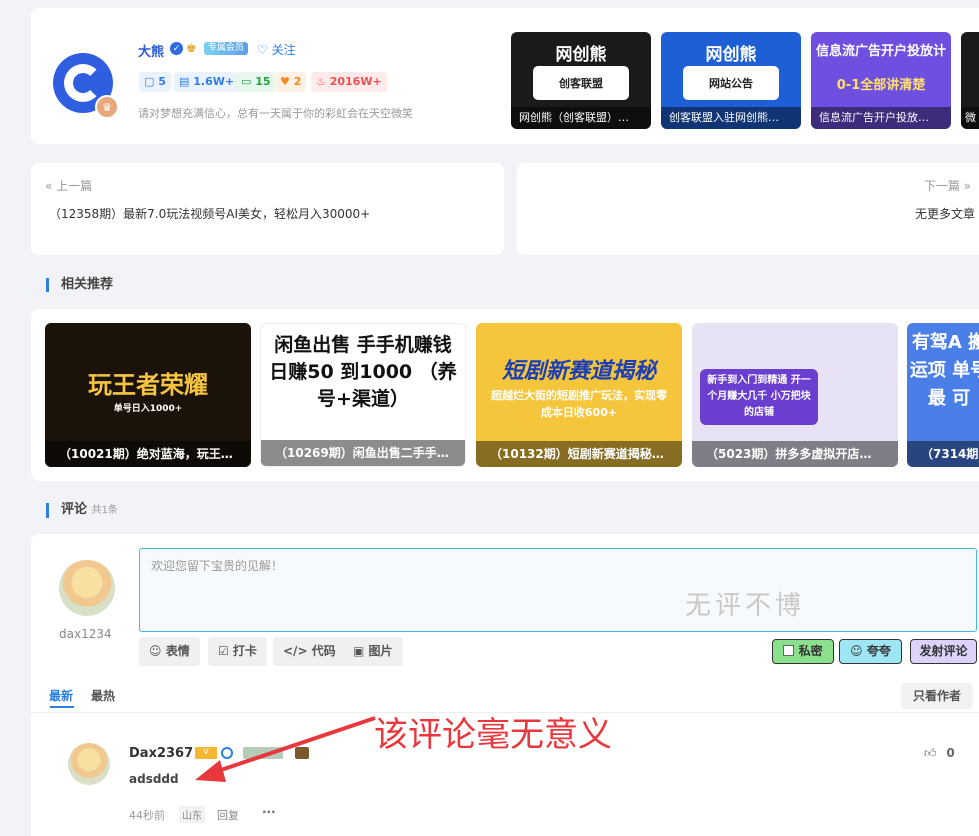 The image size is (979, 836). I want to click on stat-chats: ▭ 15, so click(256, 82).